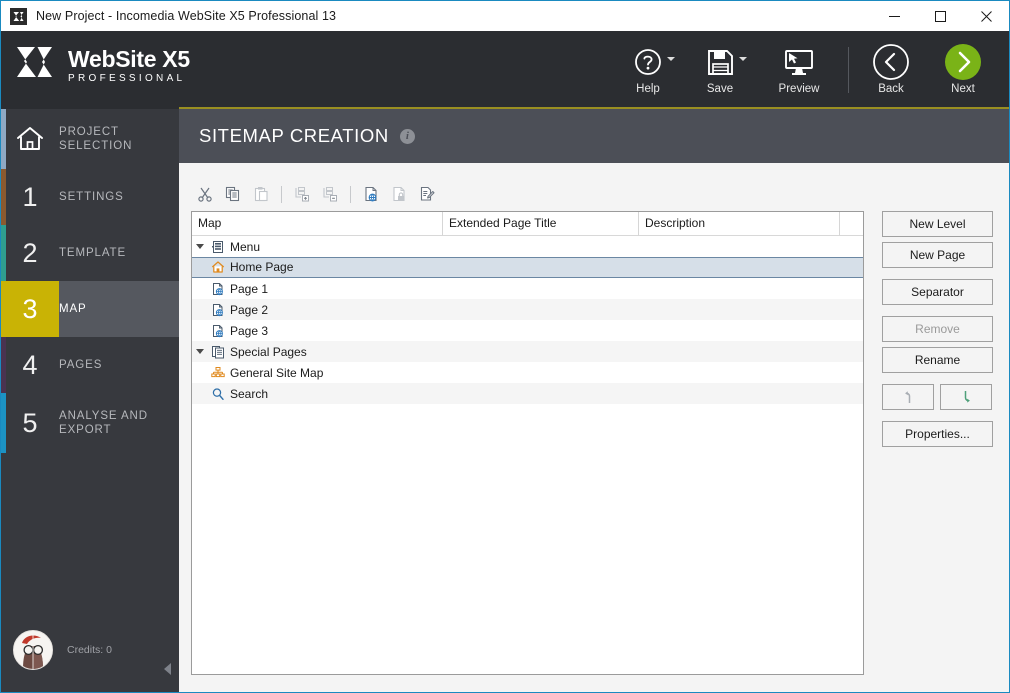  What do you see at coordinates (249, 288) in the screenshot?
I see `tree-row-label: Page 1` at bounding box center [249, 288].